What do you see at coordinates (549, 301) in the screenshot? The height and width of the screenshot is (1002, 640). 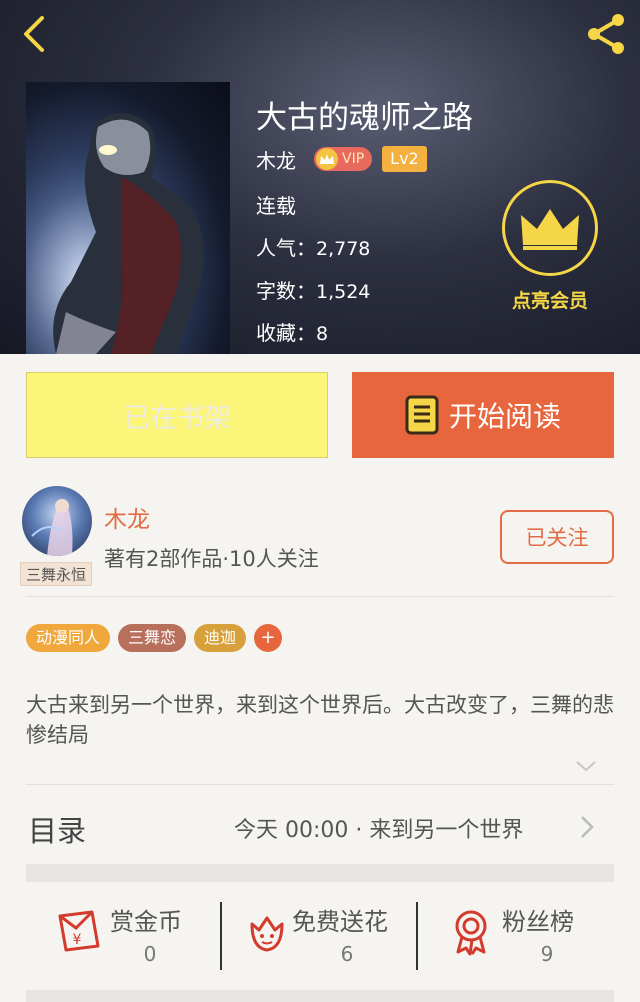 I see `member-label: 点亮会员` at bounding box center [549, 301].